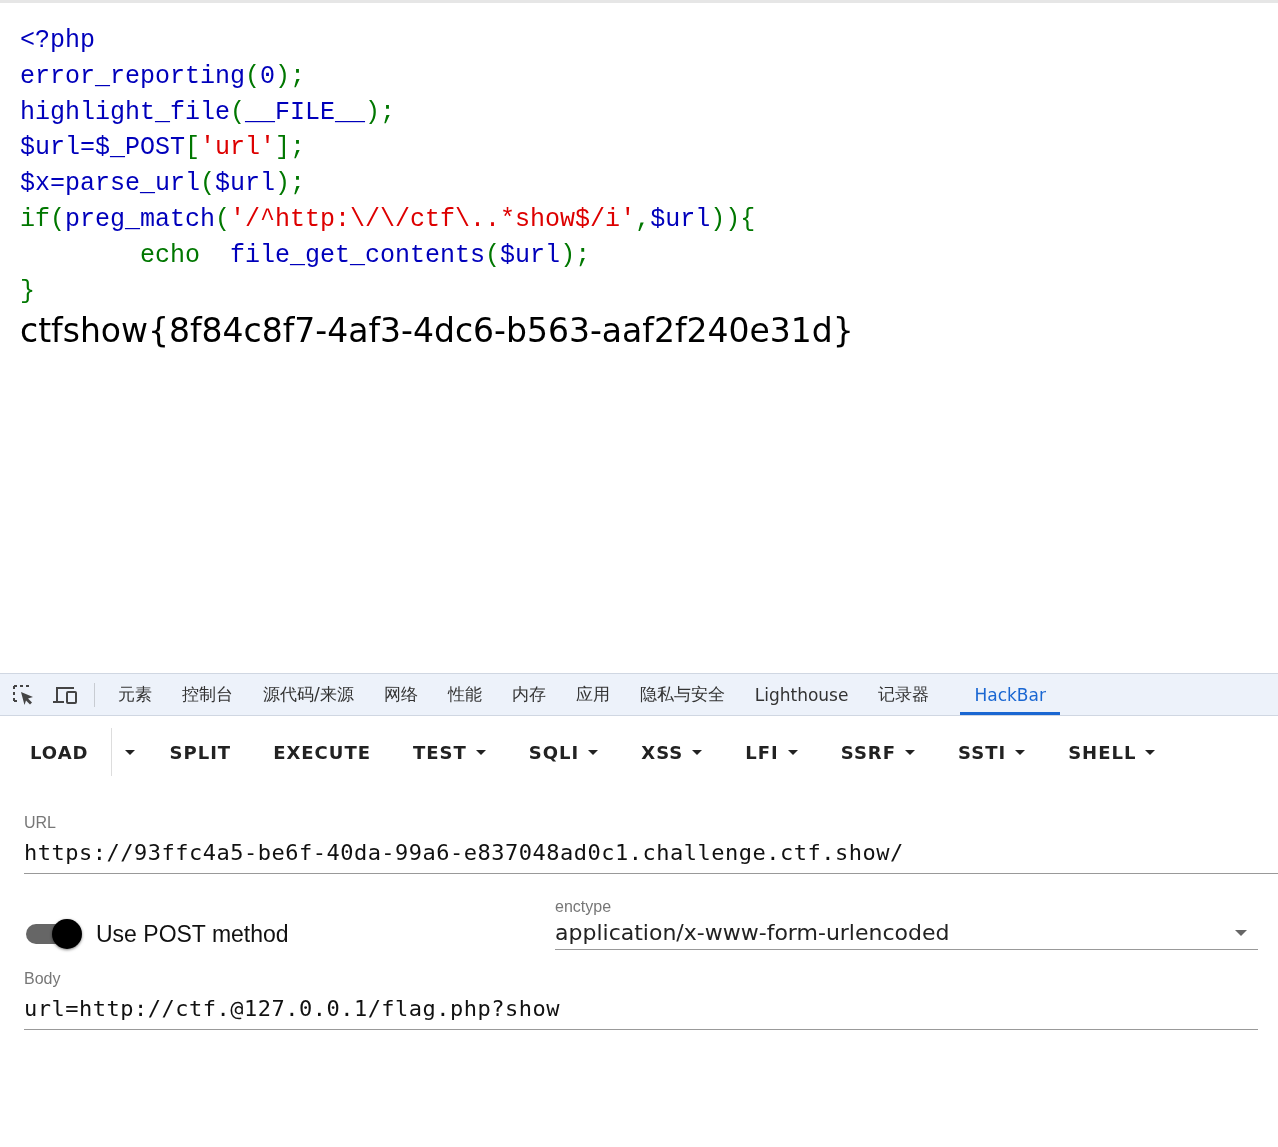  What do you see at coordinates (1010, 694) in the screenshot?
I see `devtools-tab: HackBar` at bounding box center [1010, 694].